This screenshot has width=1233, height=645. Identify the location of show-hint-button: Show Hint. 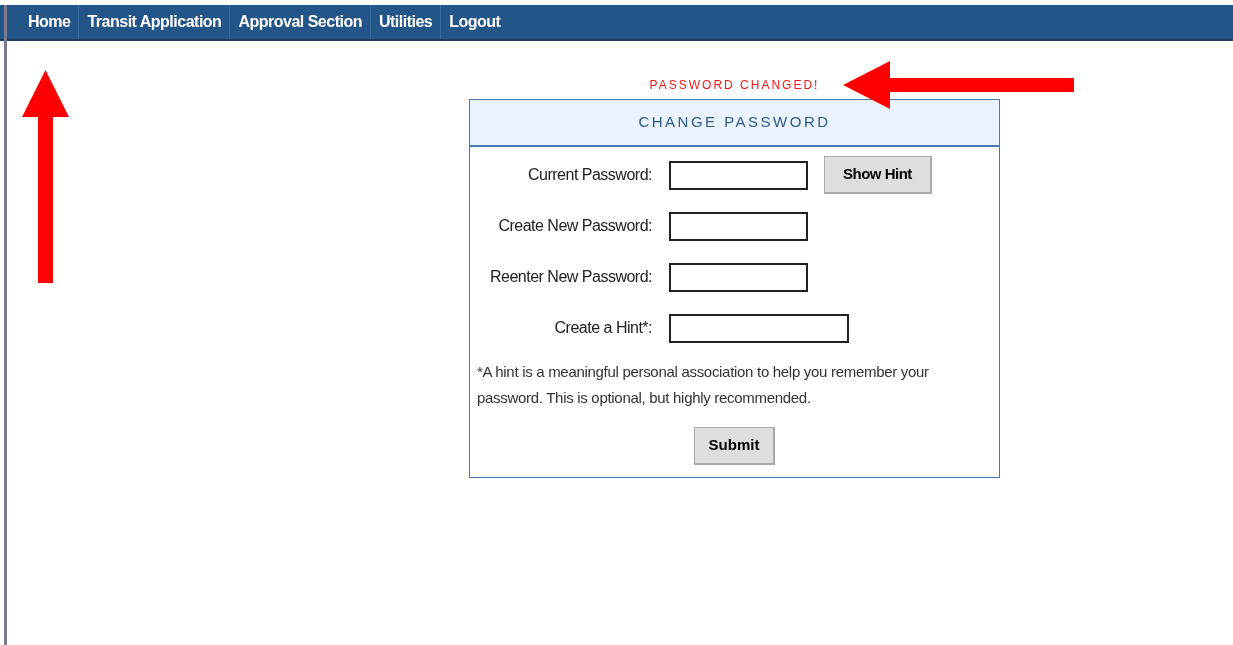
(878, 175).